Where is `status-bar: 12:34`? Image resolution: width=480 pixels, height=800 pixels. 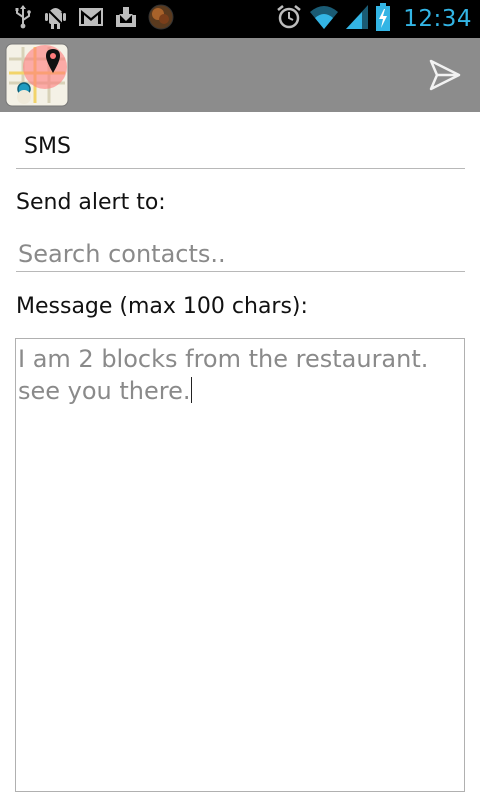
status-bar: 12:34 is located at coordinates (240, 19).